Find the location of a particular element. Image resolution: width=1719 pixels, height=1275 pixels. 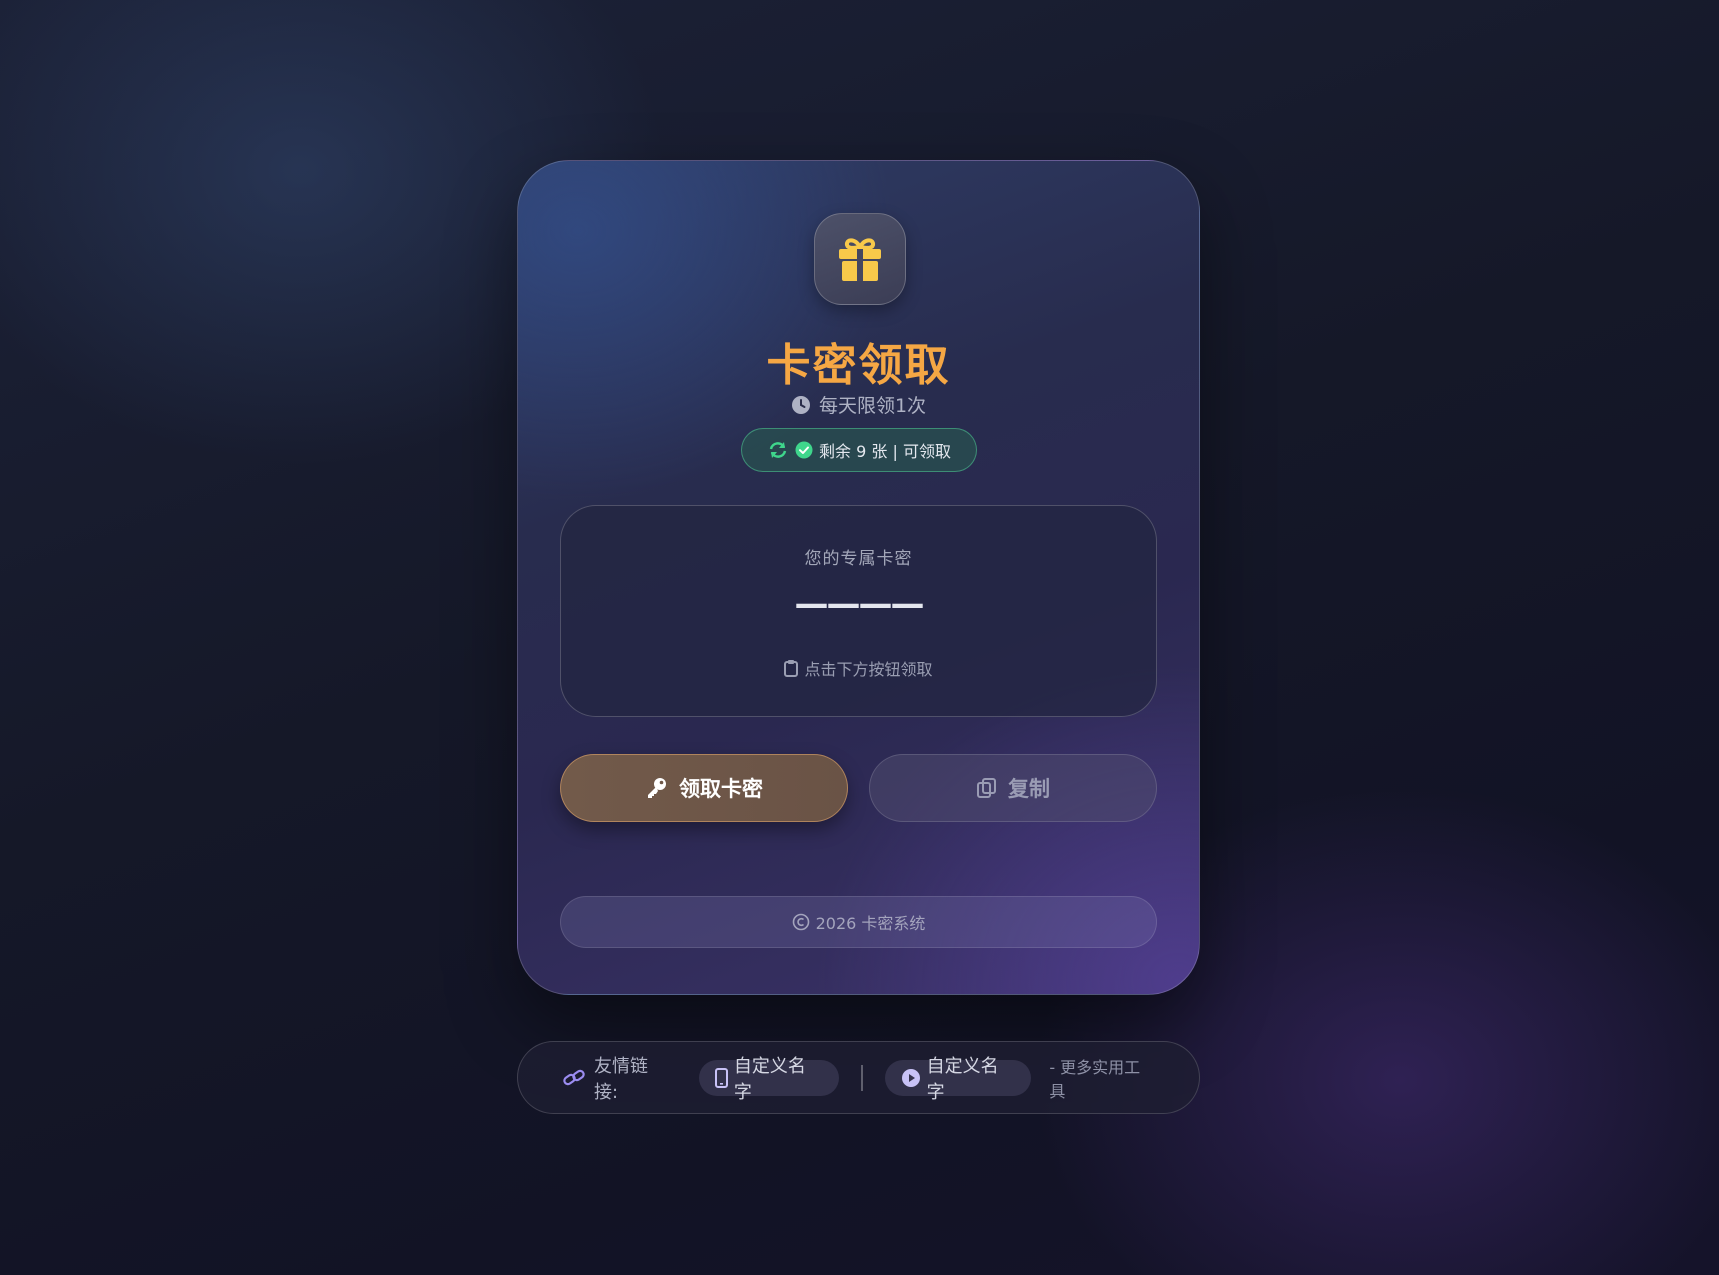

daily-limit: 每天限领1次 is located at coordinates (858, 404).